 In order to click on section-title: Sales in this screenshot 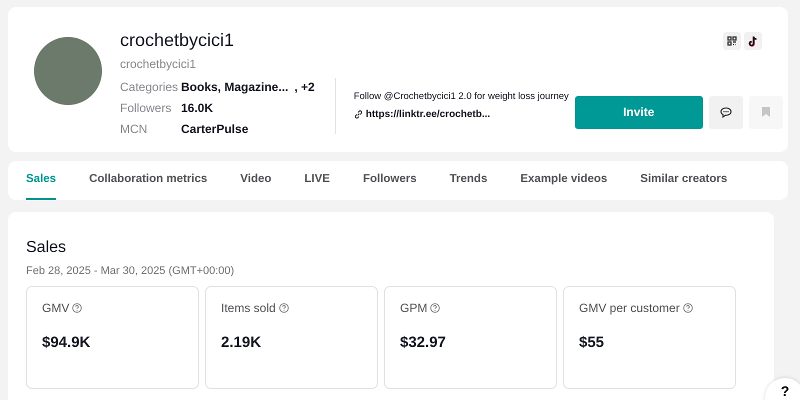, I will do `click(47, 248)`.